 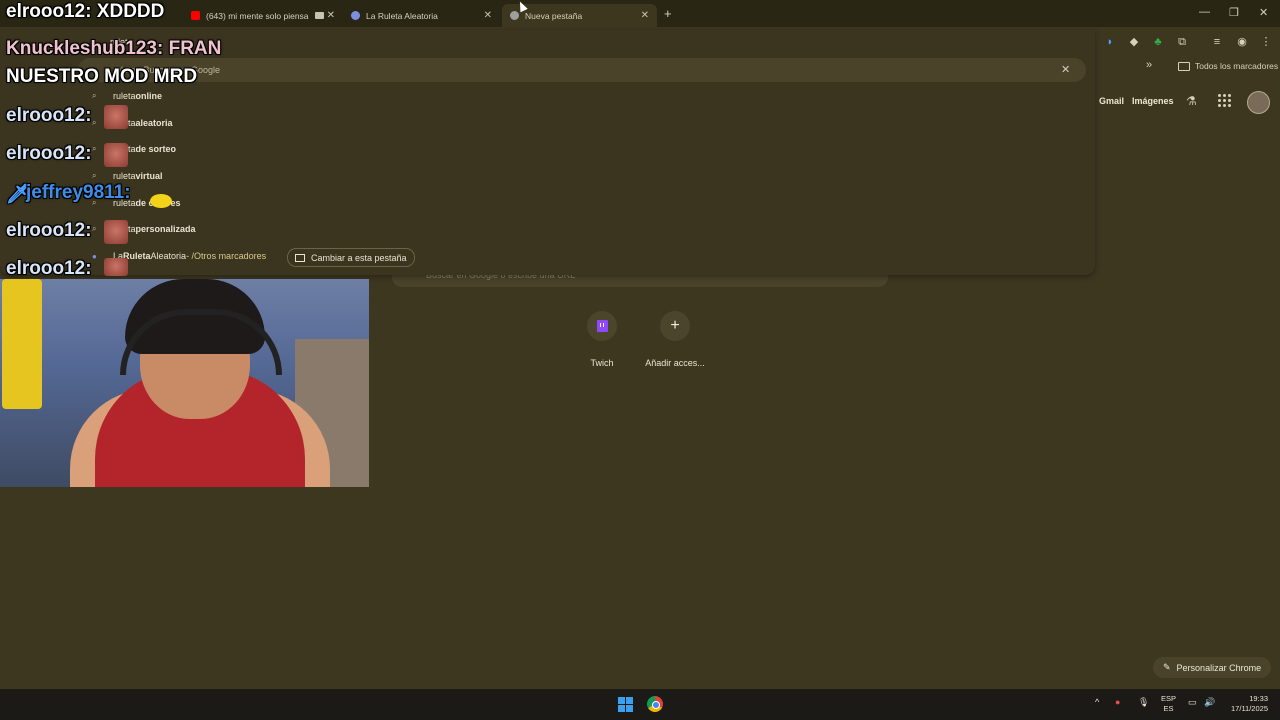 What do you see at coordinates (554, 15) in the screenshot?
I see `tab-label: Nueva pestaña` at bounding box center [554, 15].